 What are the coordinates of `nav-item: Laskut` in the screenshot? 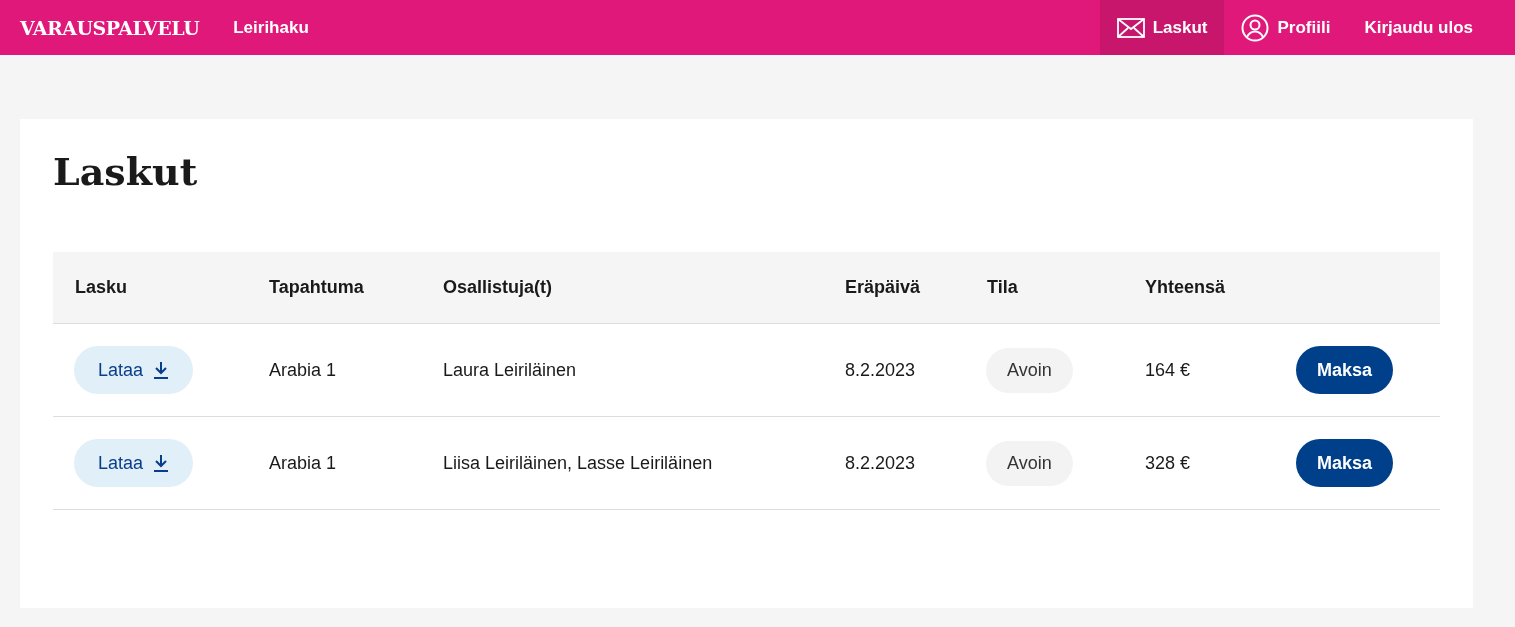 It's located at (1162, 27).